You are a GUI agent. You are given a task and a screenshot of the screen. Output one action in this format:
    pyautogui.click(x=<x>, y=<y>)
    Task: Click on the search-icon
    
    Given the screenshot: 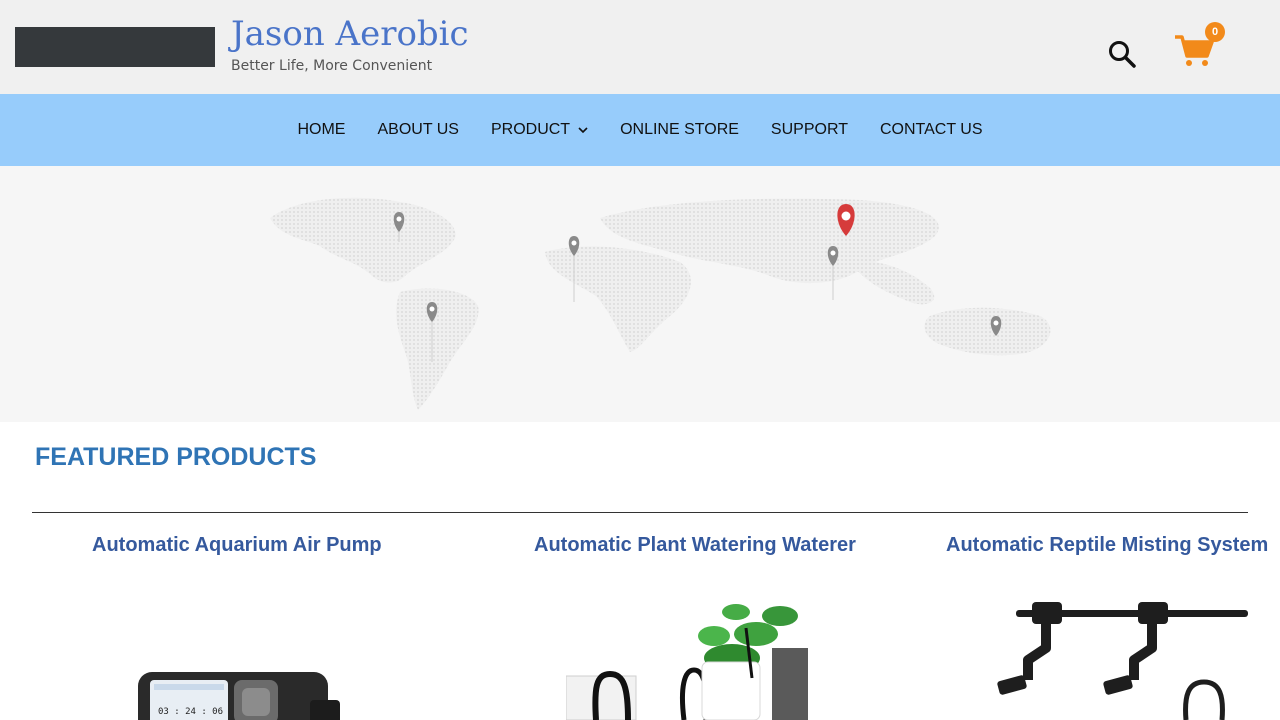 What is the action you would take?
    pyautogui.click(x=1122, y=54)
    